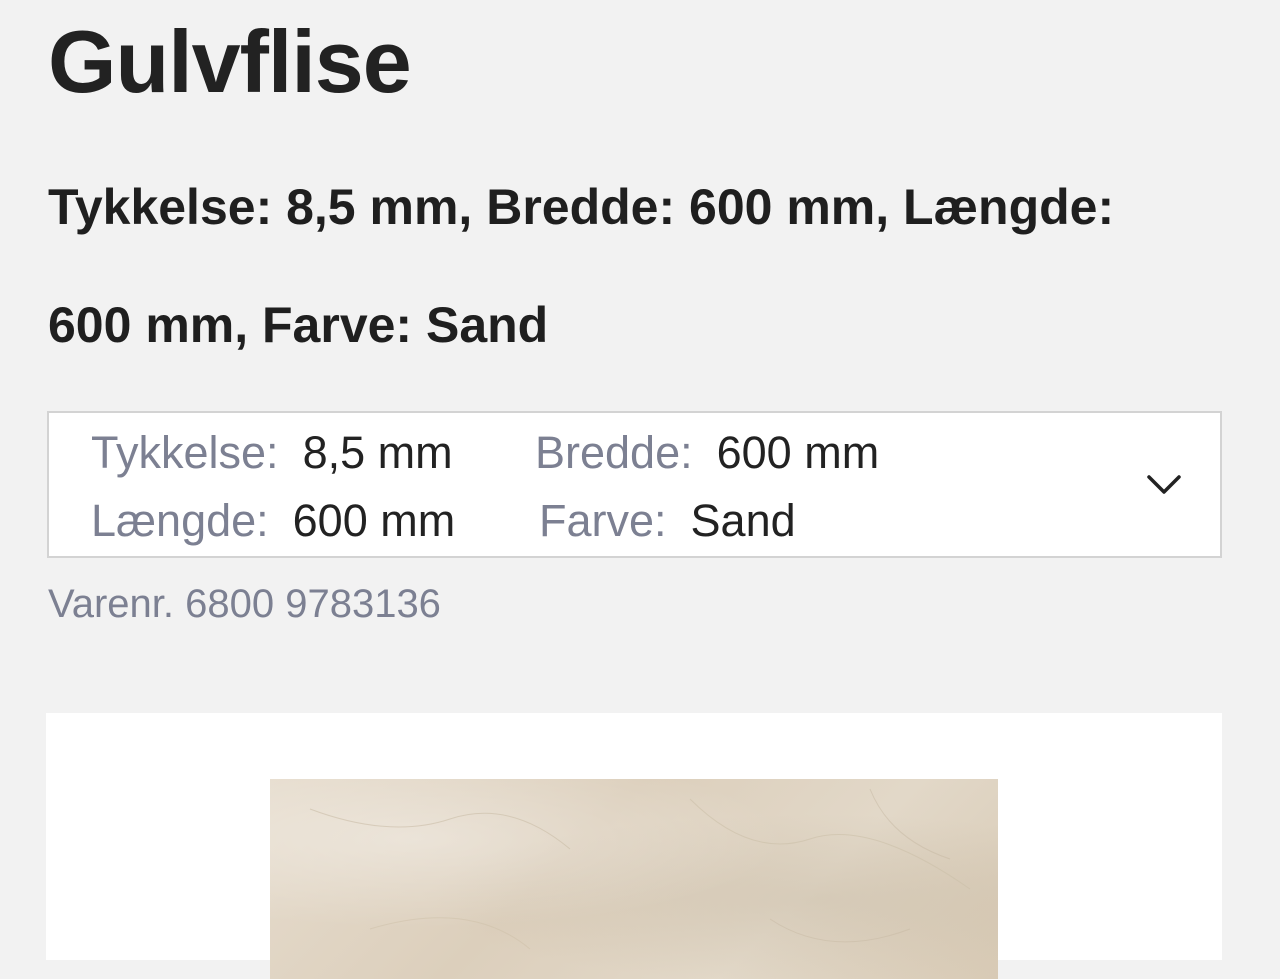 This screenshot has height=979, width=1280. Describe the element at coordinates (707, 453) in the screenshot. I see `spec-width: Bredde: 600 mm` at that location.